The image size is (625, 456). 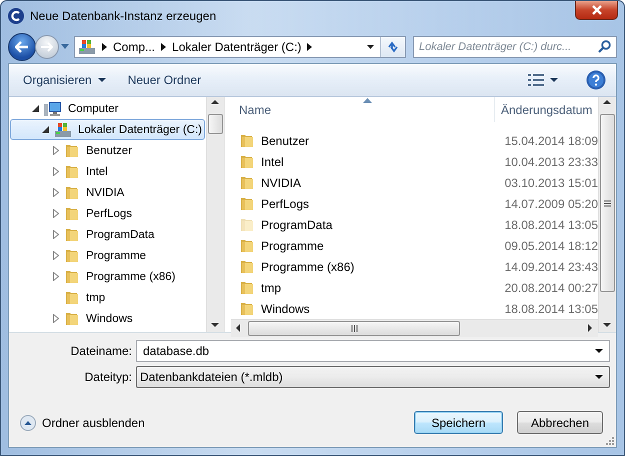 I want to click on file-date: 15.04.2014 18:09, so click(x=551, y=141).